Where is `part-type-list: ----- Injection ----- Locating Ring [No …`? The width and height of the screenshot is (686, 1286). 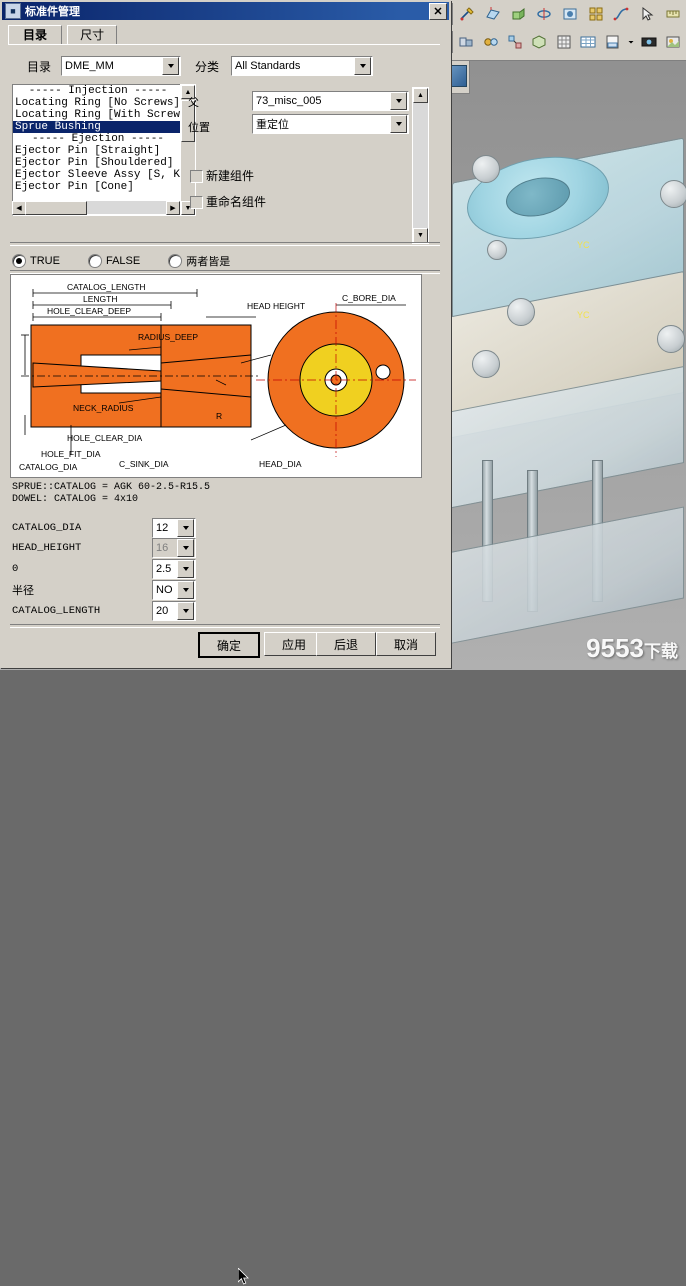
part-type-list: ----- Injection ----- Locating Ring [No … is located at coordinates (97, 150).